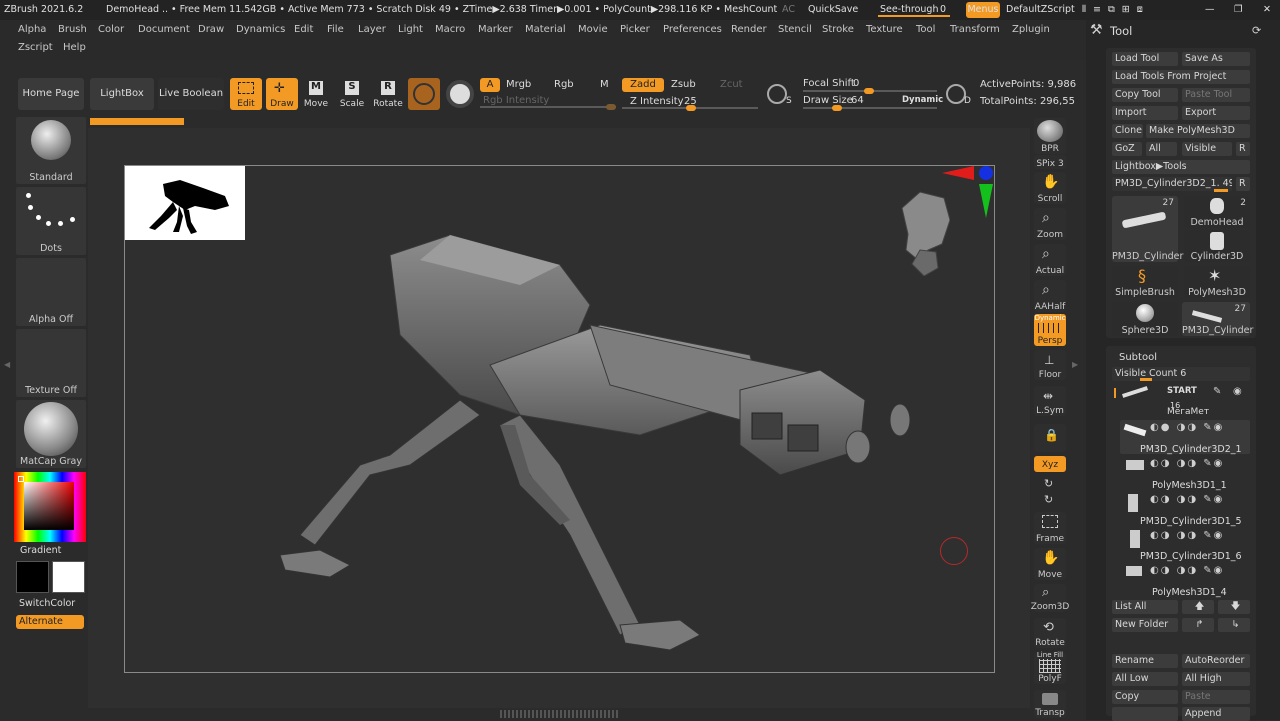 This screenshot has height=721, width=1280. What do you see at coordinates (1145, 95) in the screenshot?
I see `copy-tool-button: Copy Tool` at bounding box center [1145, 95].